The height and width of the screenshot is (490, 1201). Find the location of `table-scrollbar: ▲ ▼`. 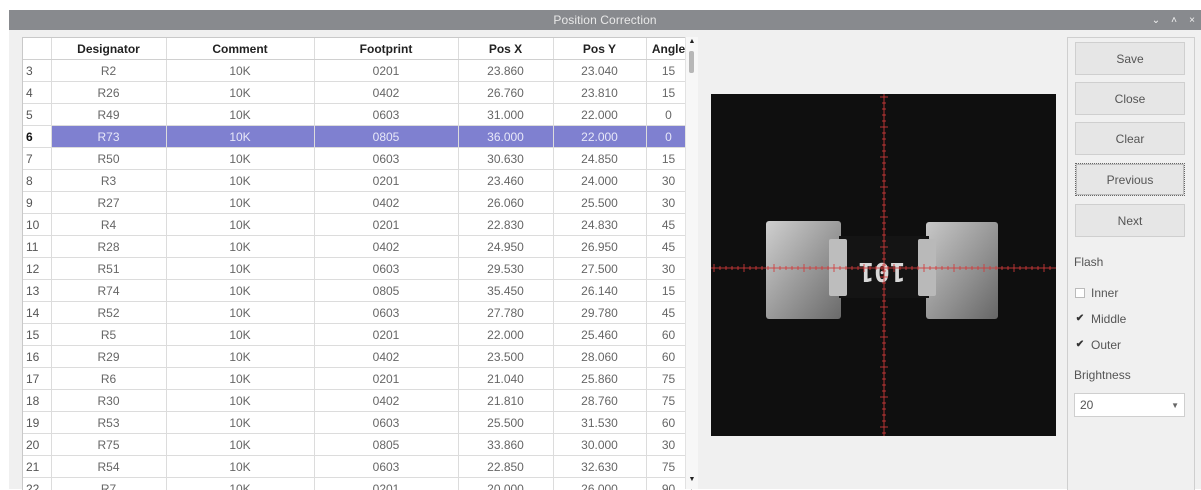

table-scrollbar: ▲ ▼ is located at coordinates (691, 263).